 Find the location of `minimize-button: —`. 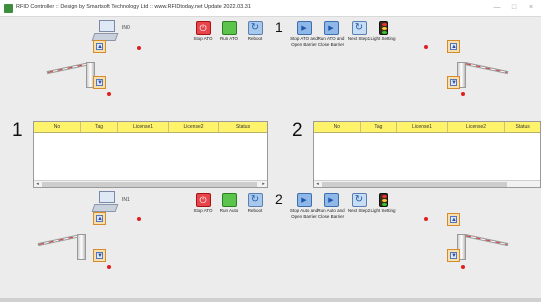

minimize-button: — is located at coordinates (497, 8).